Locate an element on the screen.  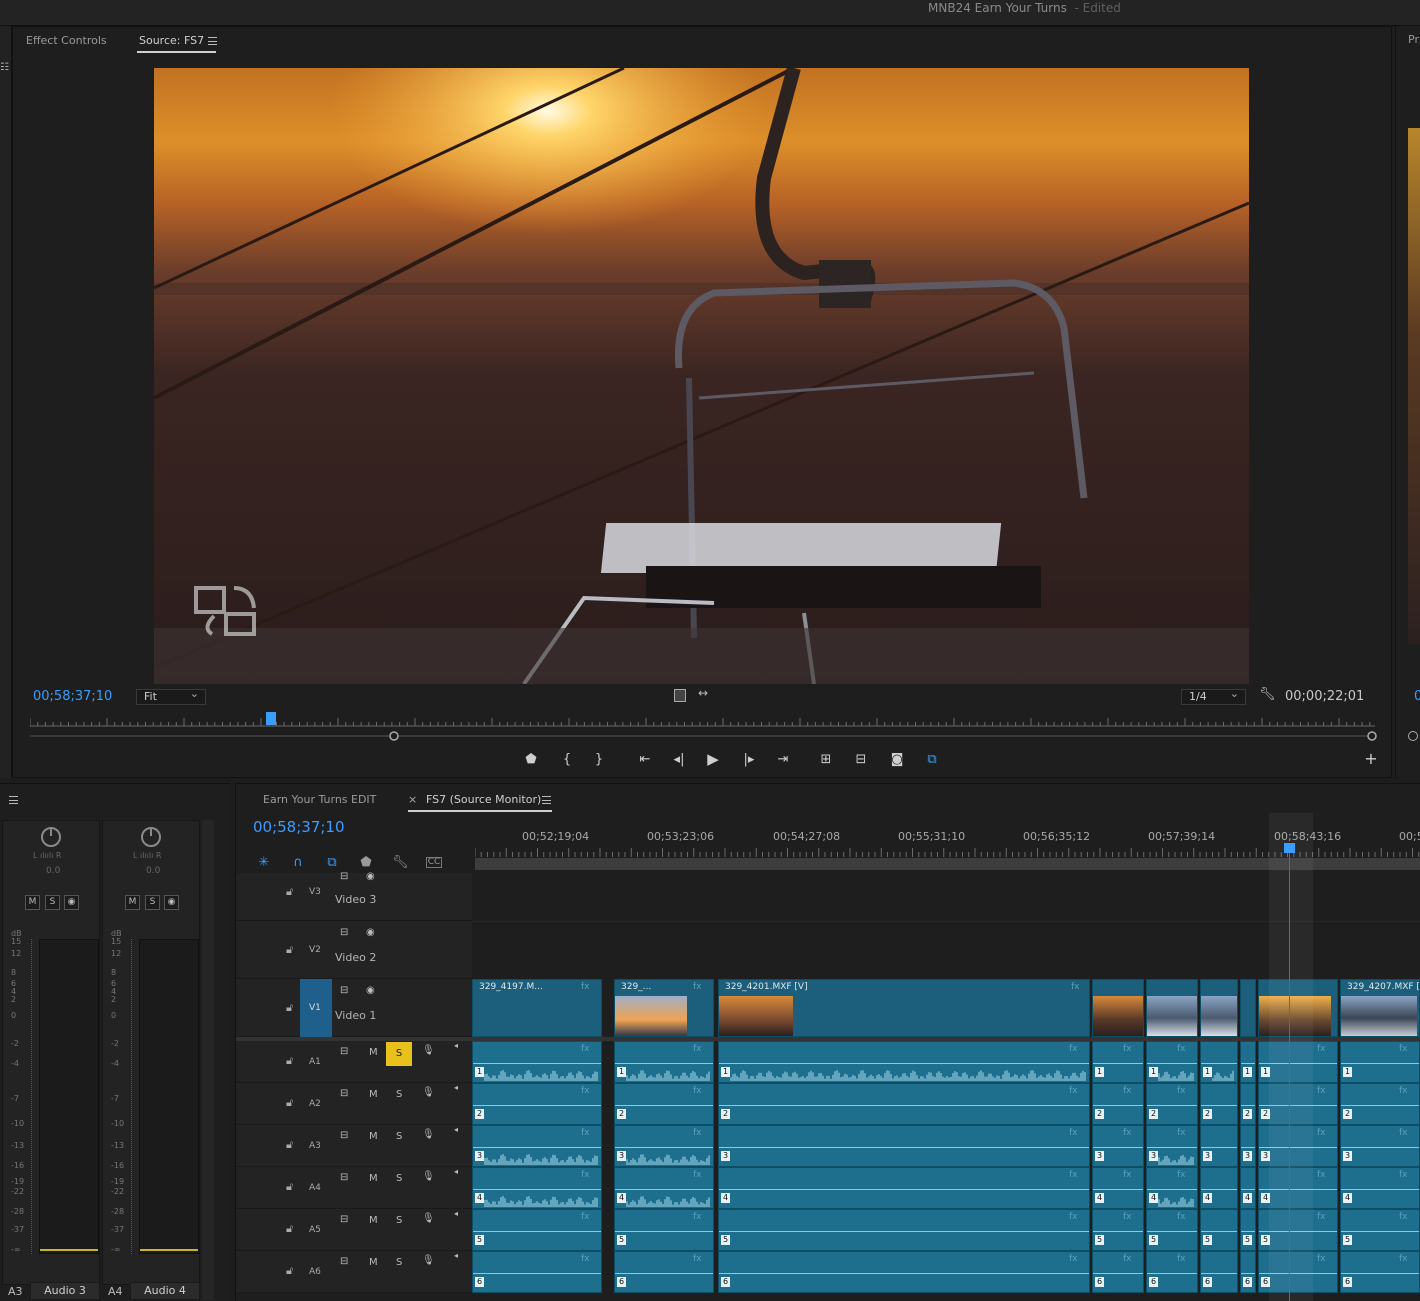
panel-menu-icon is located at coordinates (212, 41).